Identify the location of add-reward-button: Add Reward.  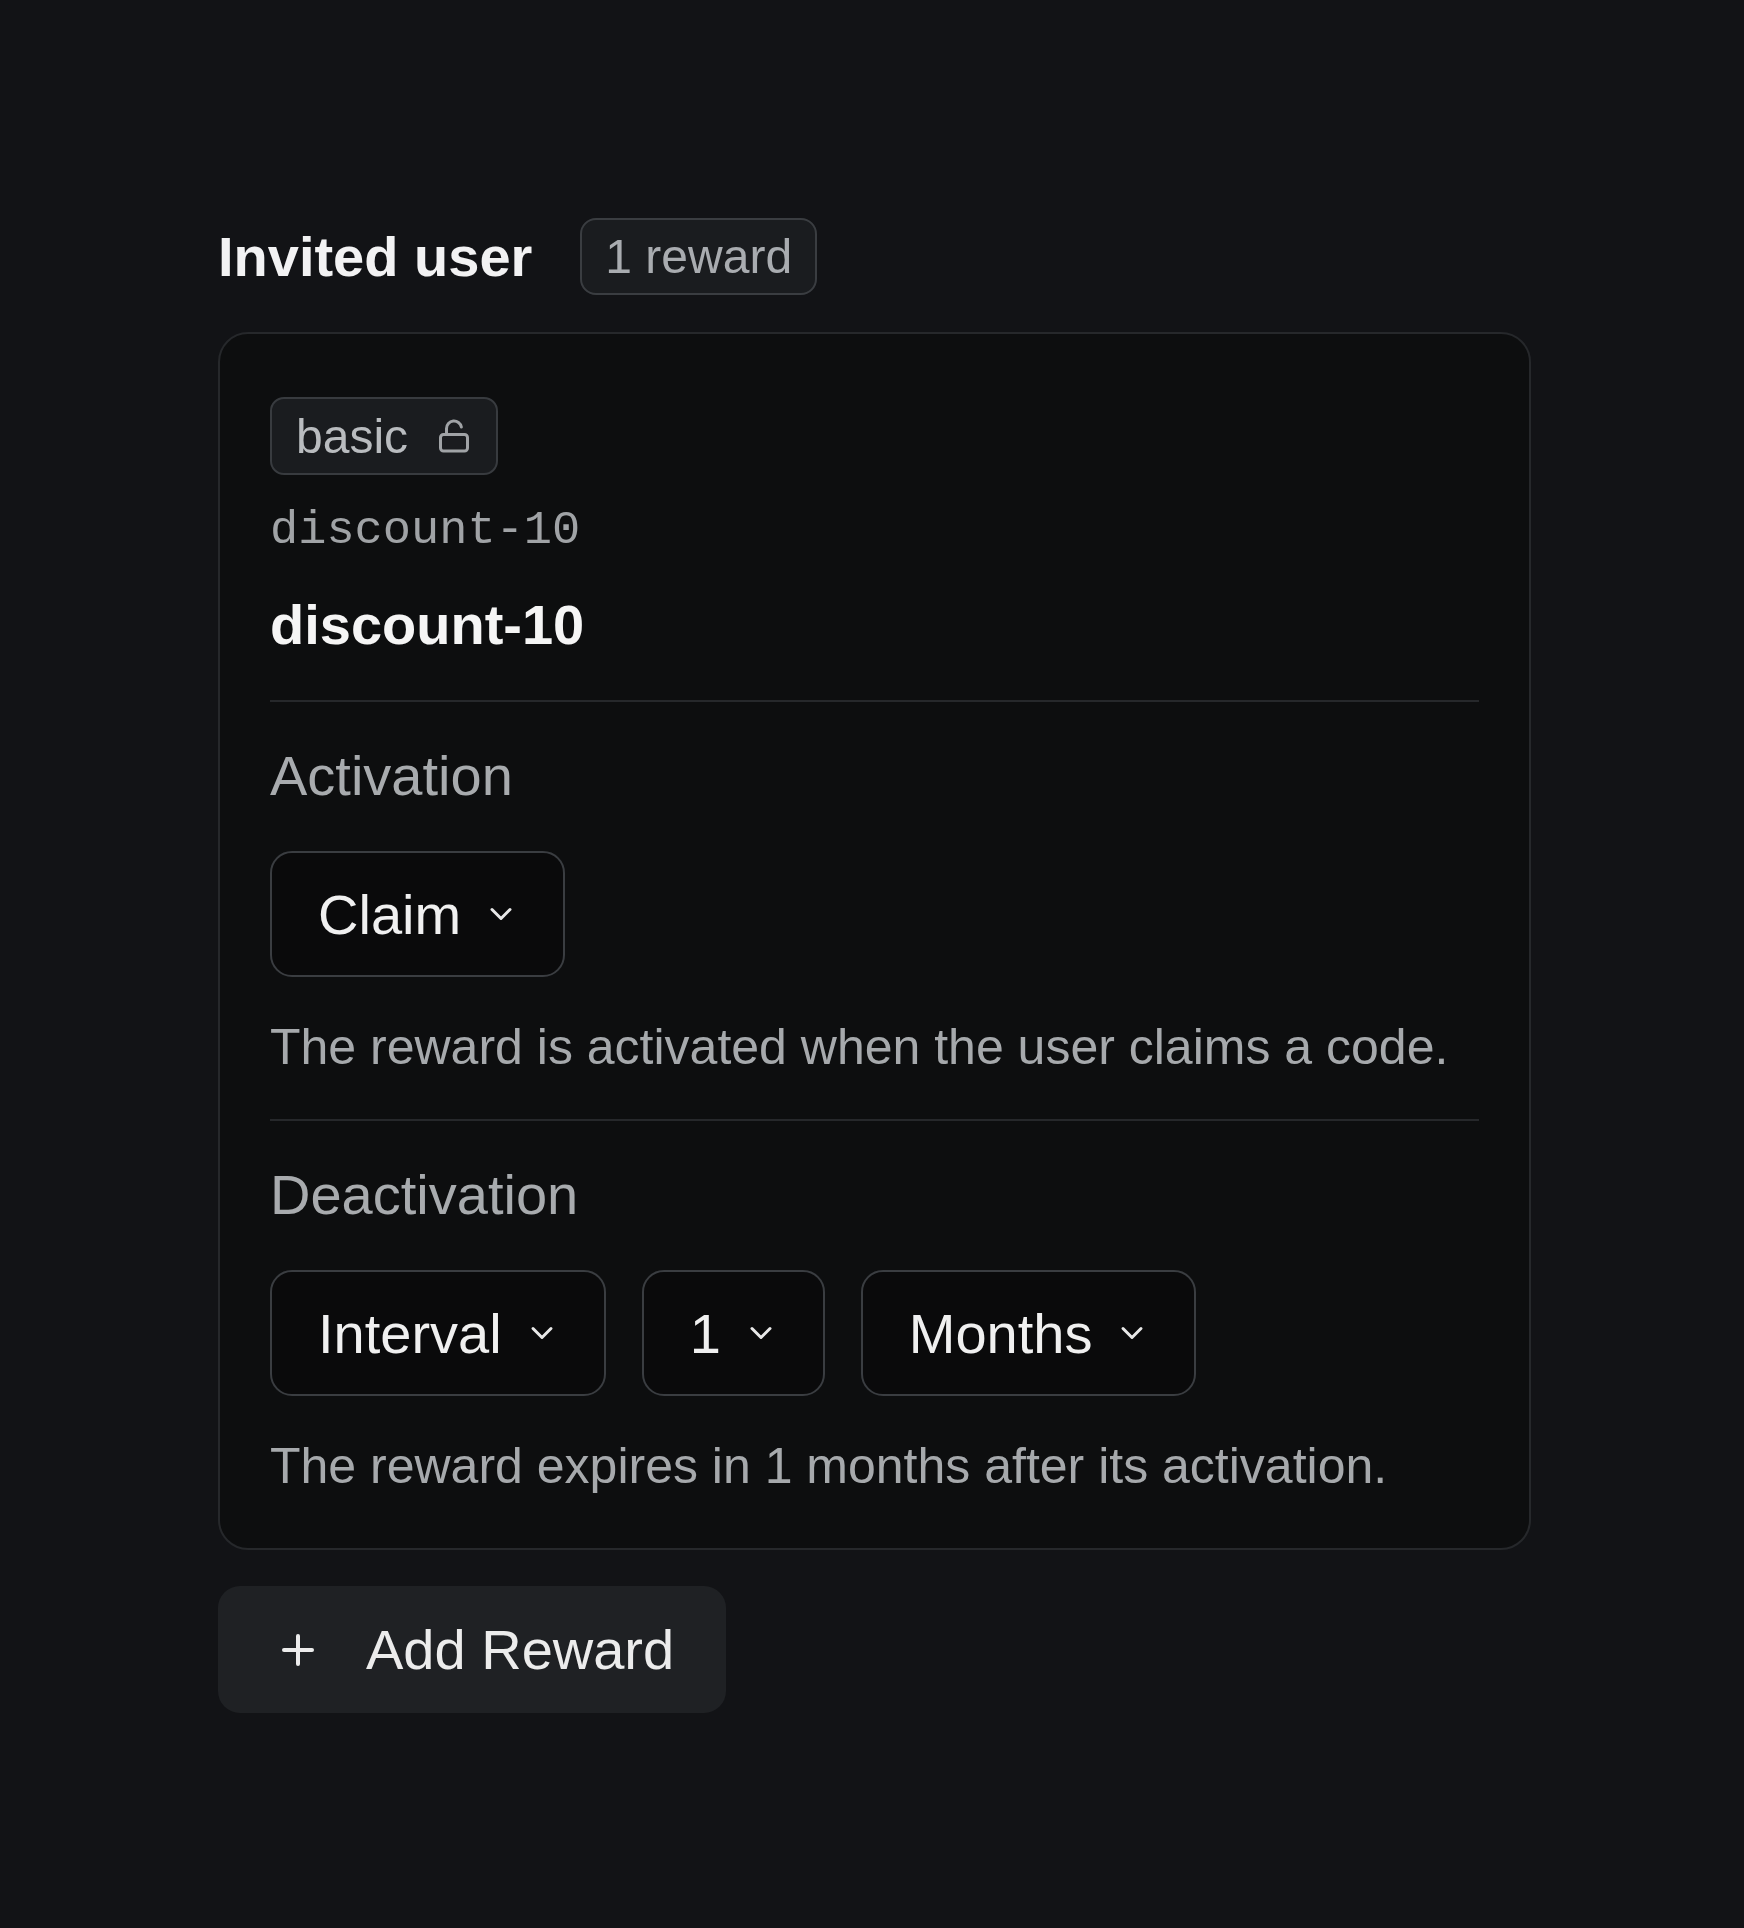
(472, 1649).